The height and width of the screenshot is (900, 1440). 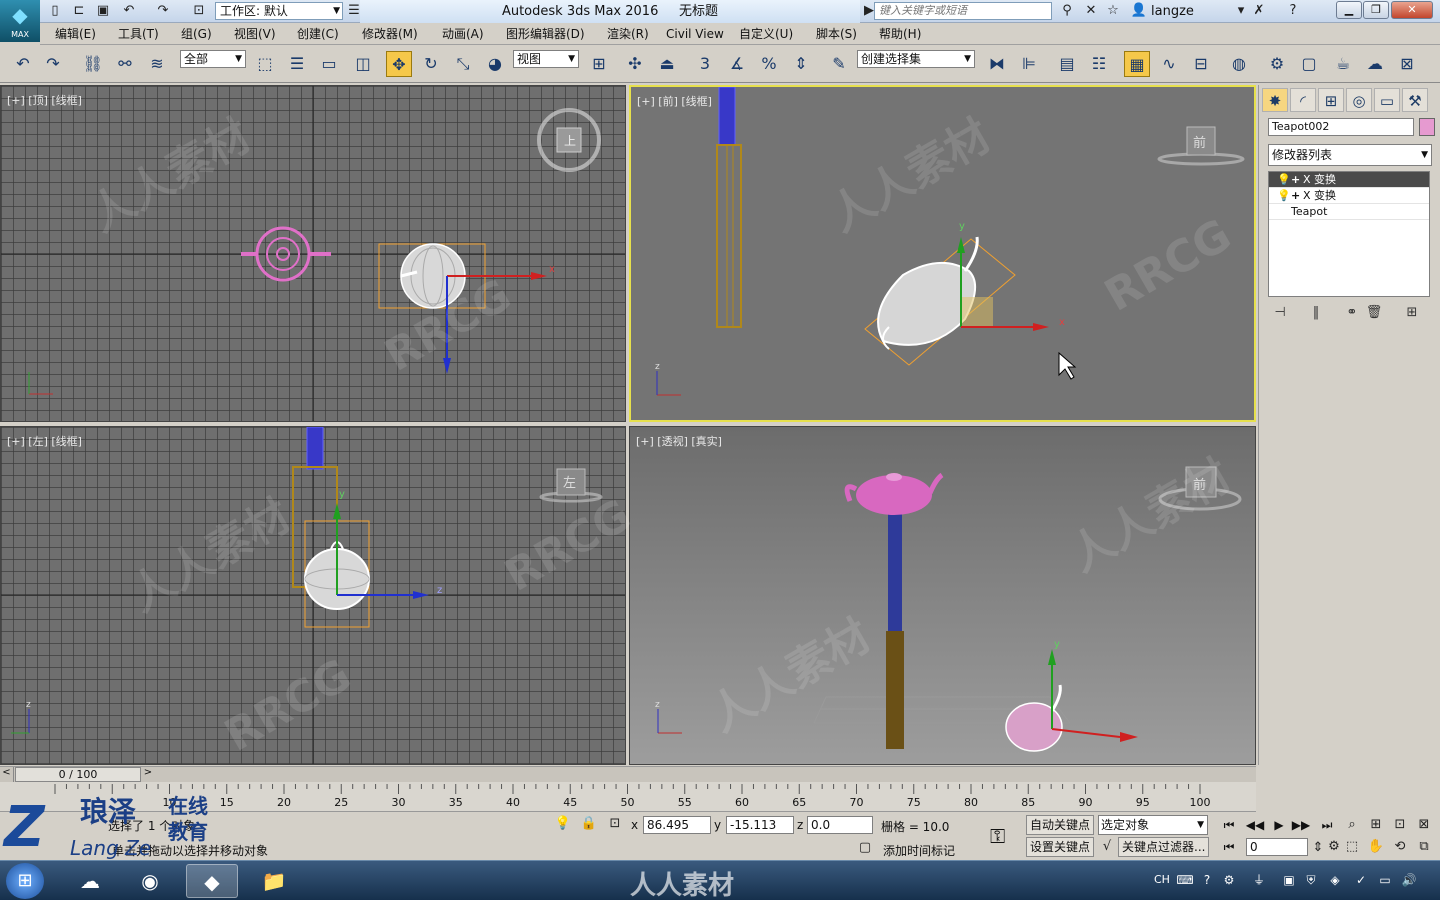 I want to click on minimize-button: ▁, so click(x=1349, y=10).